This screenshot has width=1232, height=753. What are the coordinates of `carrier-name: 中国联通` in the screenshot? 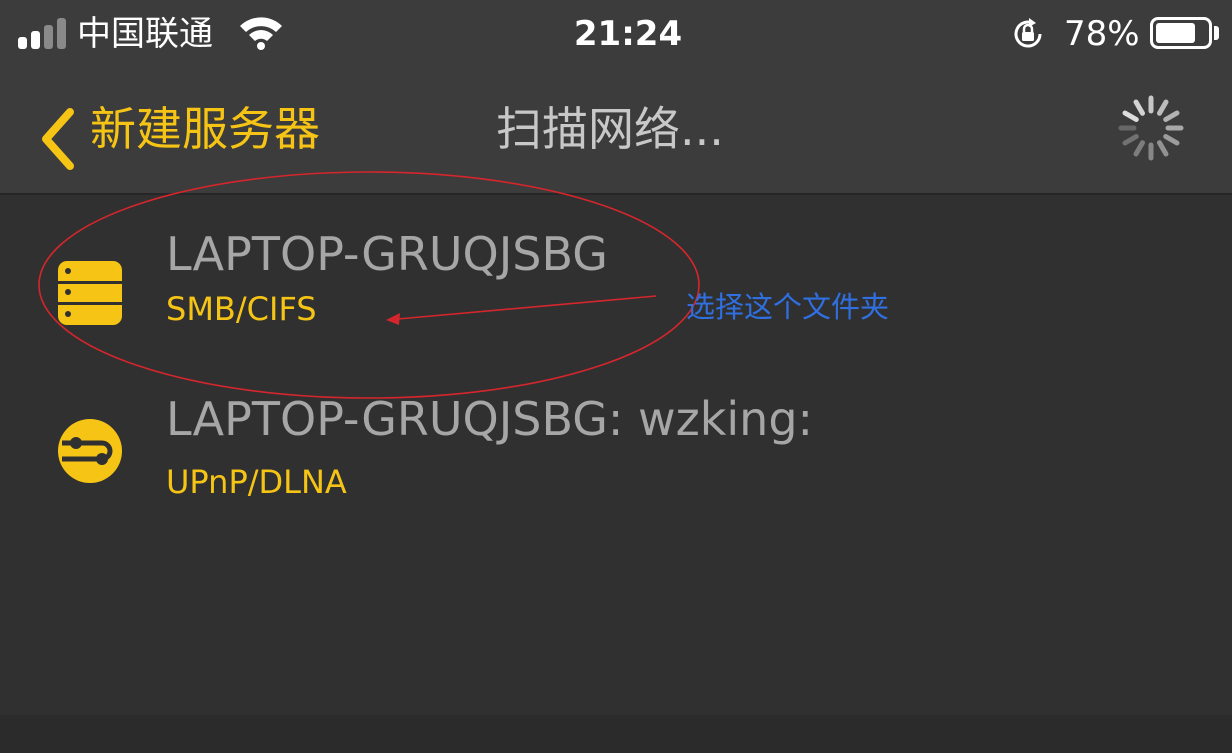 It's located at (145, 34).